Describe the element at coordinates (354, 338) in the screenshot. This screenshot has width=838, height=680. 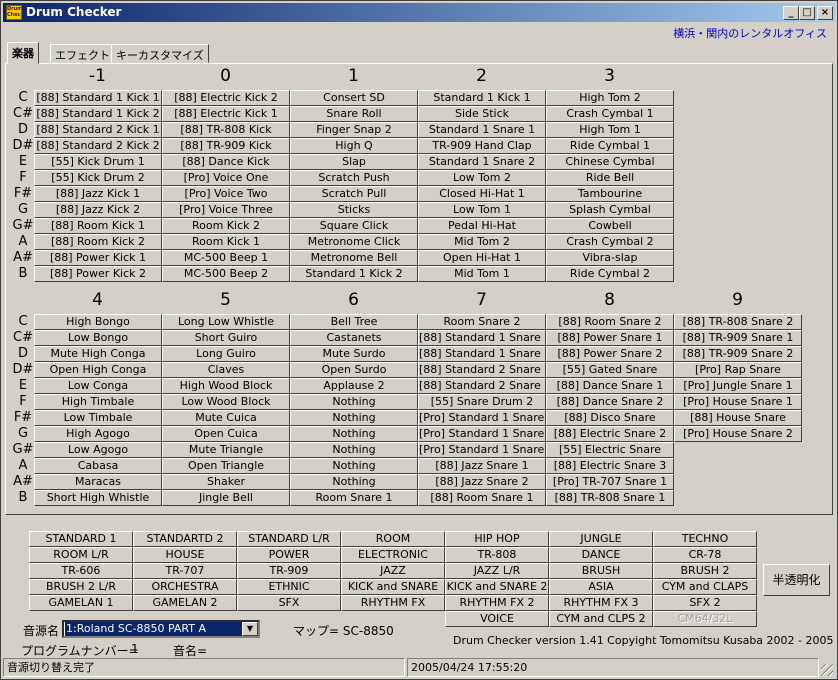
I see `instrument-button: Castanets` at that location.